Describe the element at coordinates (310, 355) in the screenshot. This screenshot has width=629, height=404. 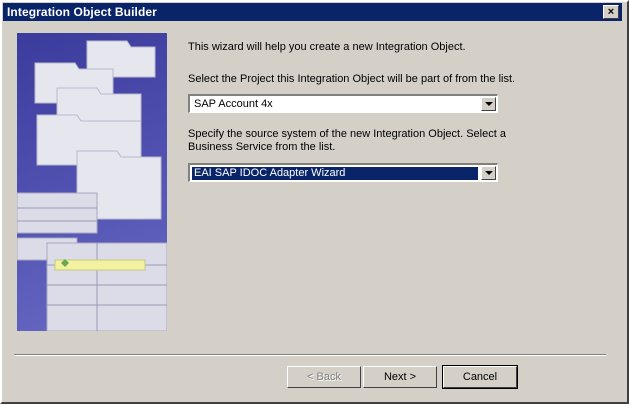
I see `separator` at that location.